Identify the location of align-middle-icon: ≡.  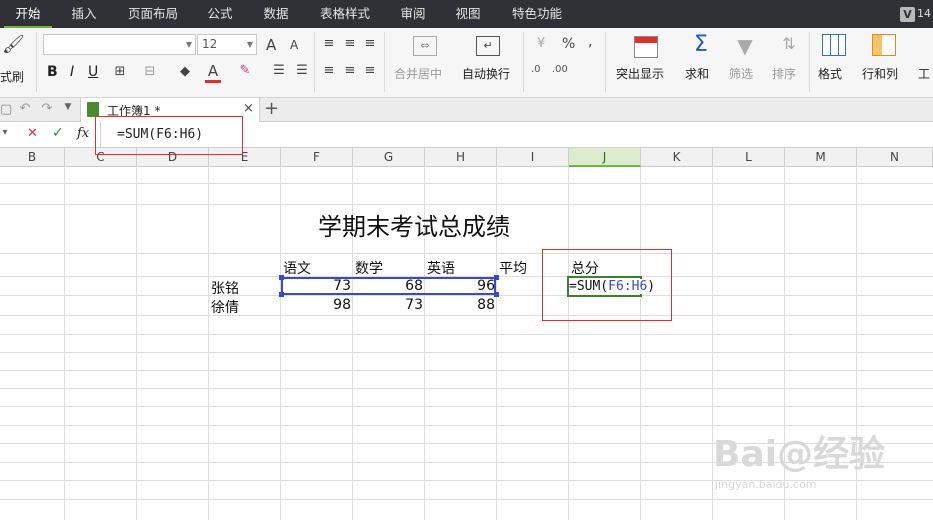
(350, 43).